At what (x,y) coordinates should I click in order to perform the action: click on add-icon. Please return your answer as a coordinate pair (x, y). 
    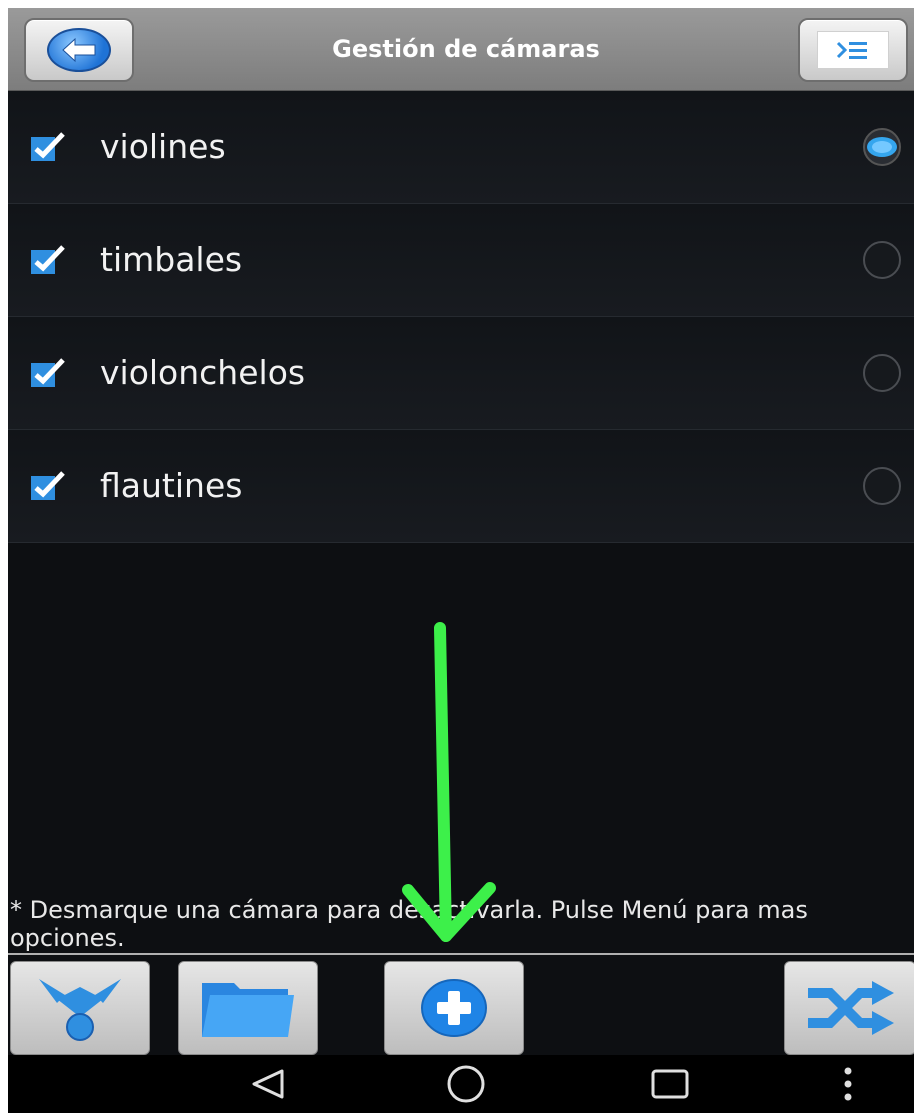
    Looking at the image, I should click on (454, 1008).